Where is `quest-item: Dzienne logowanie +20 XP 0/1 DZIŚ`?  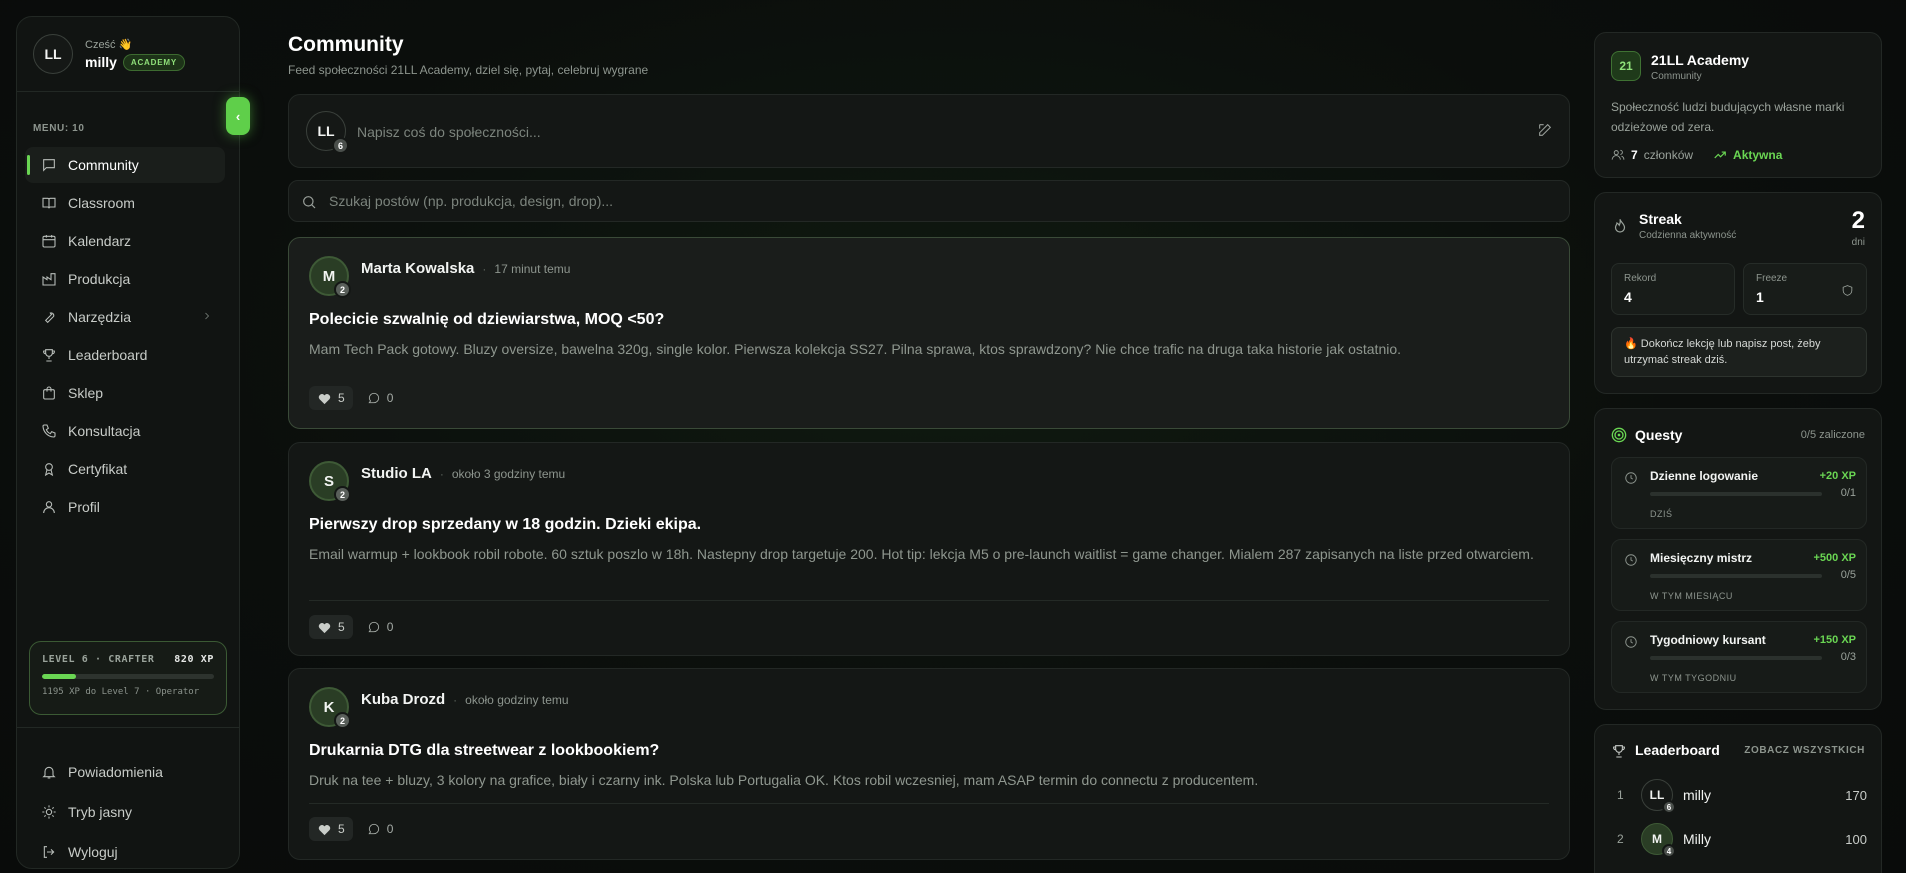
quest-item: Dzienne logowanie +20 XP 0/1 DZIŚ is located at coordinates (1739, 493).